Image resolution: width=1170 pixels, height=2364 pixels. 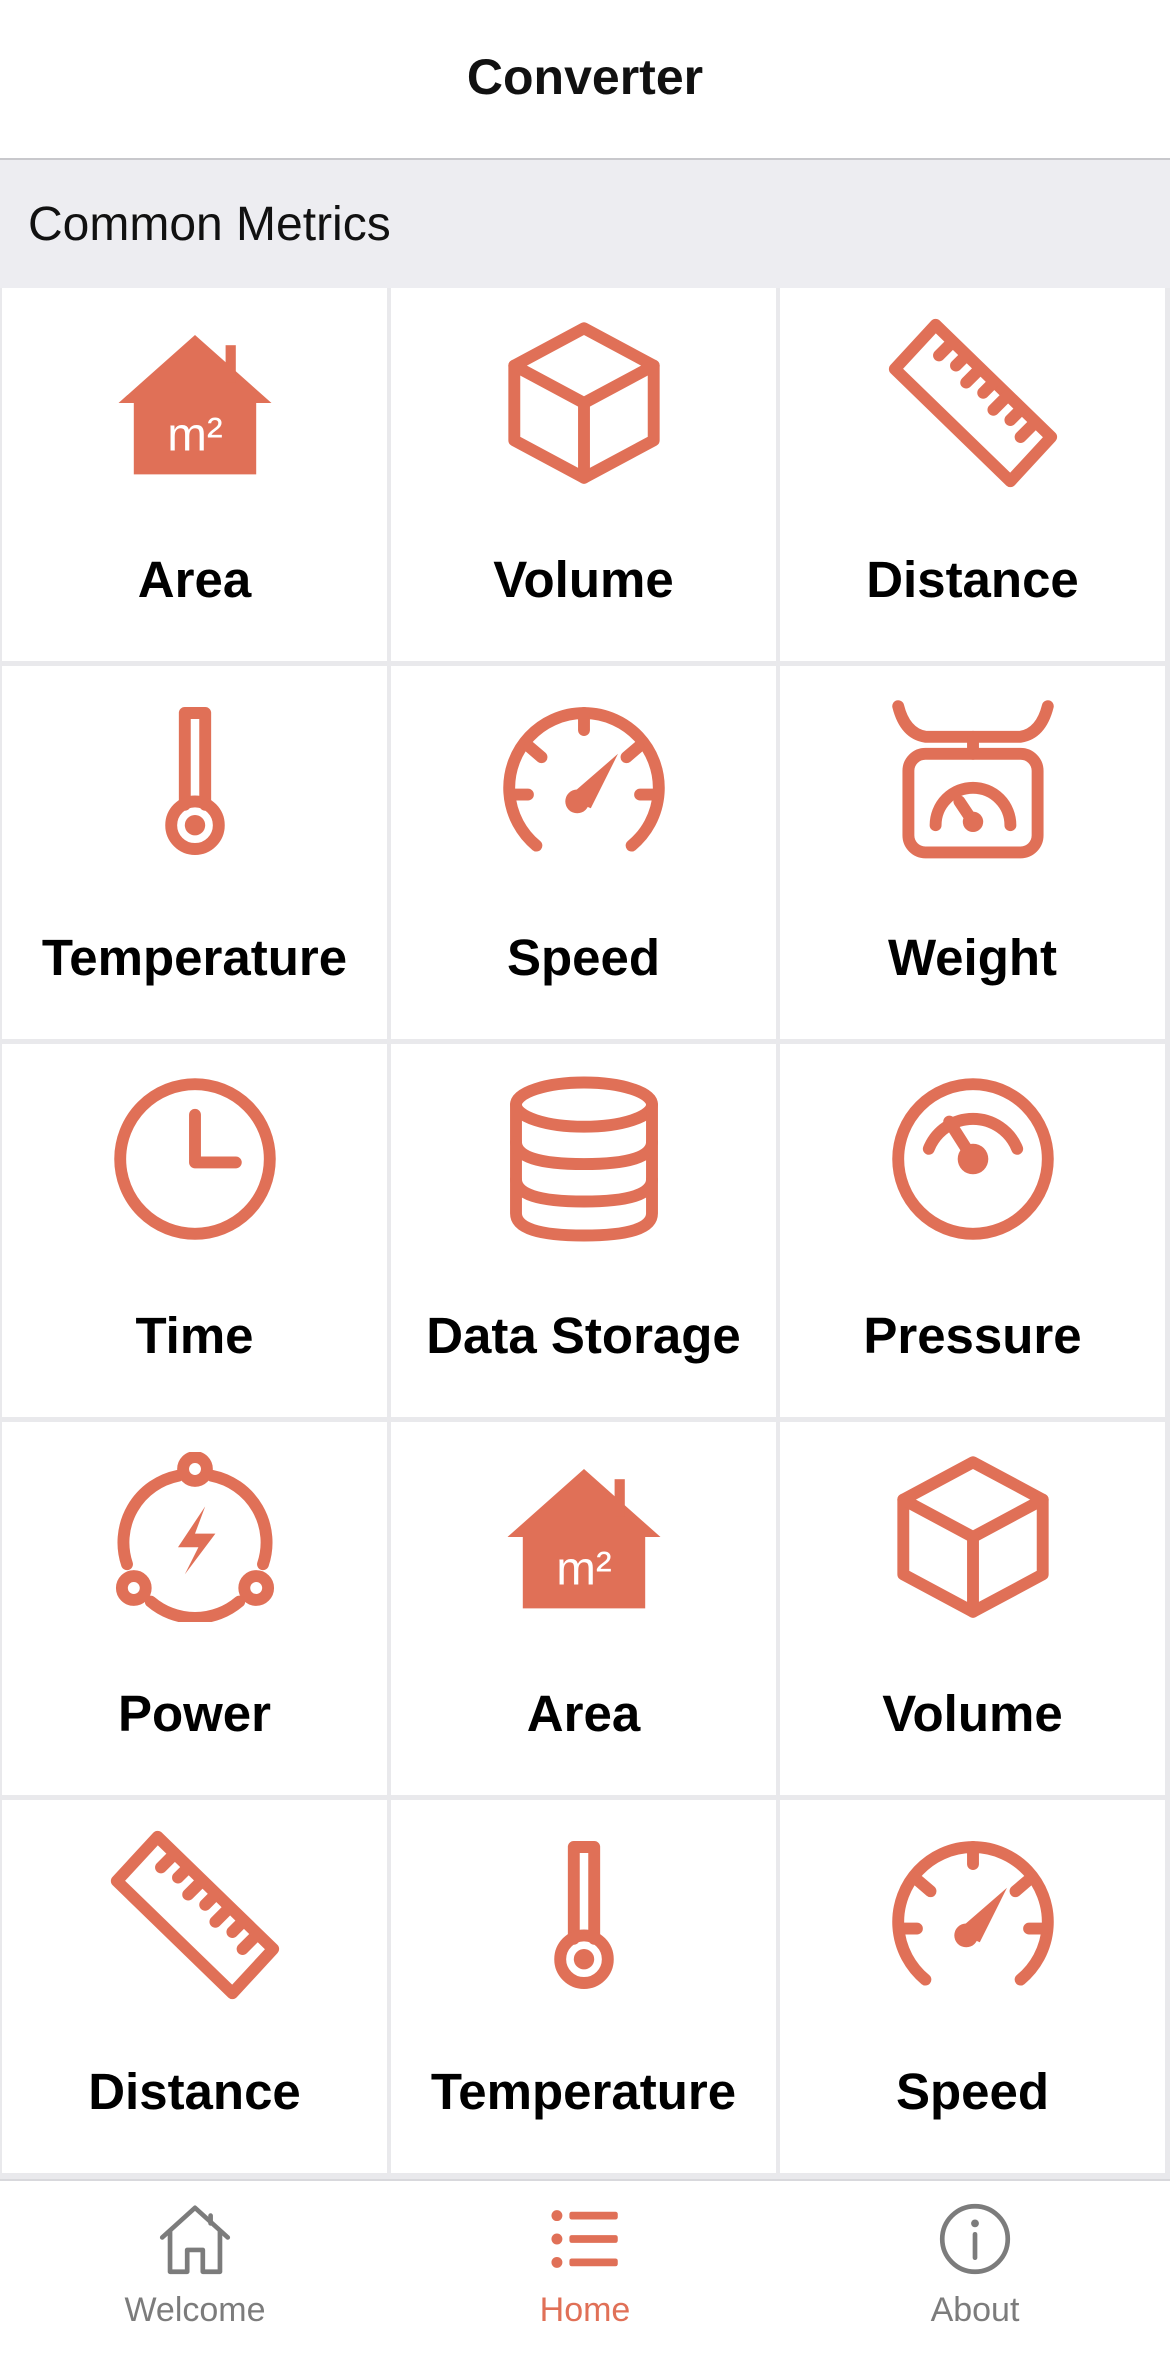 What do you see at coordinates (972, 1335) in the screenshot?
I see `metric-label: Pressure` at bounding box center [972, 1335].